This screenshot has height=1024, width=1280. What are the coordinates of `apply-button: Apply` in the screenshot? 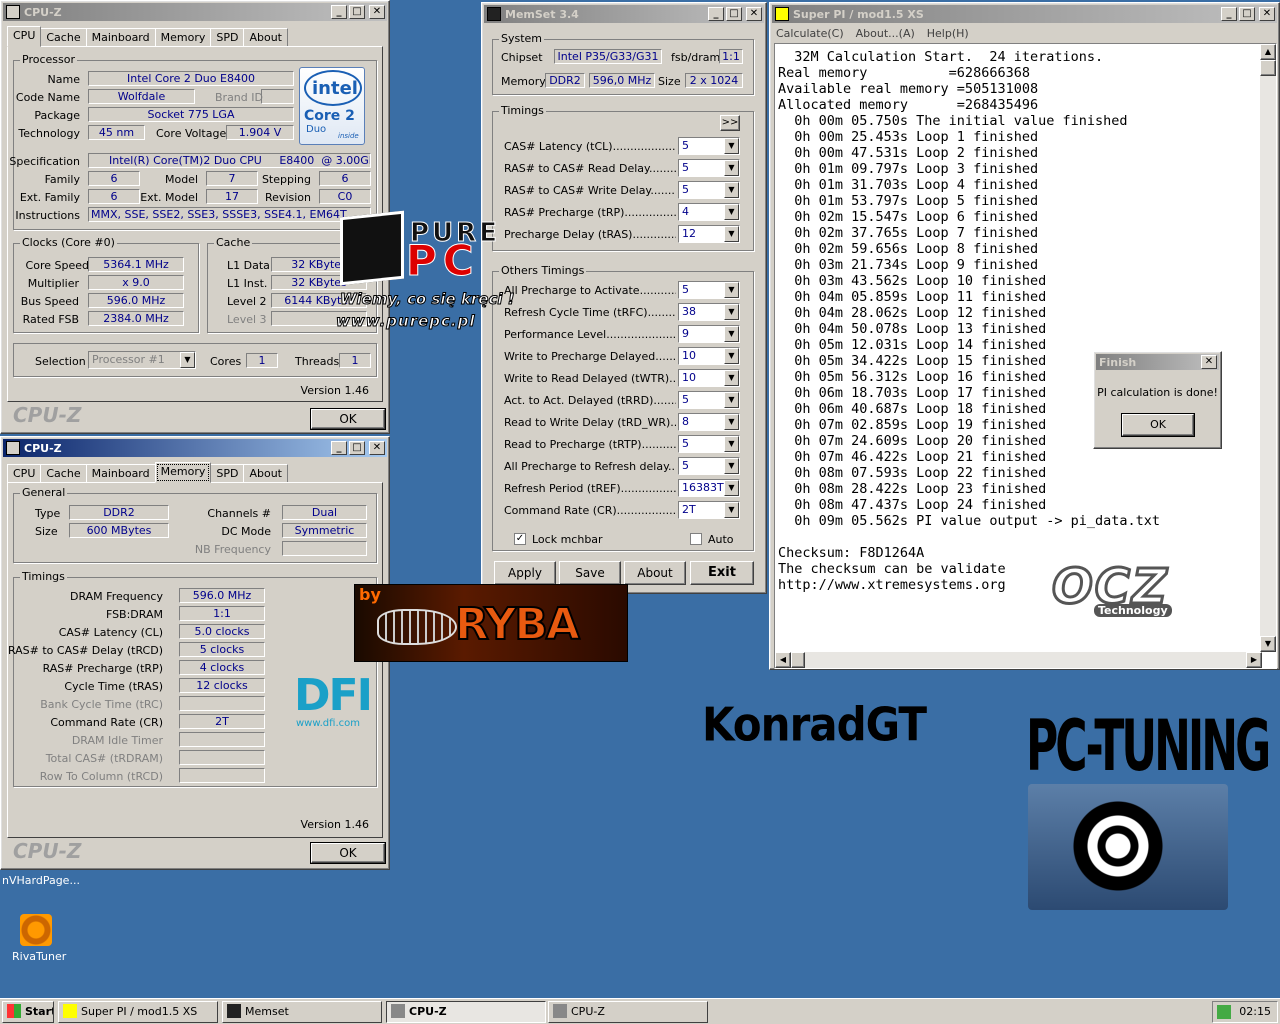 It's located at (525, 573).